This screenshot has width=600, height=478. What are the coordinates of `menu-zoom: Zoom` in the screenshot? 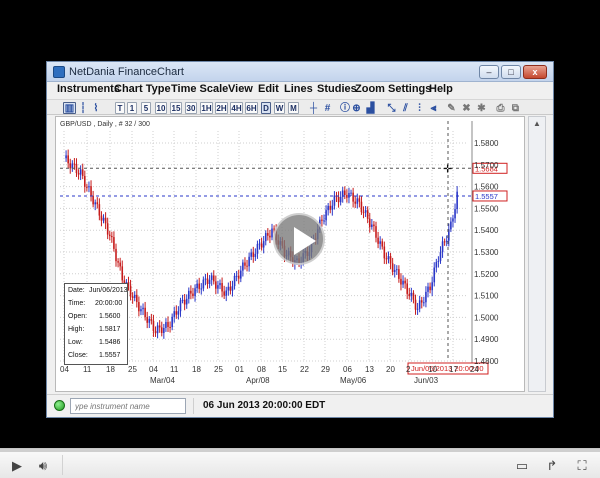 It's located at (370, 89).